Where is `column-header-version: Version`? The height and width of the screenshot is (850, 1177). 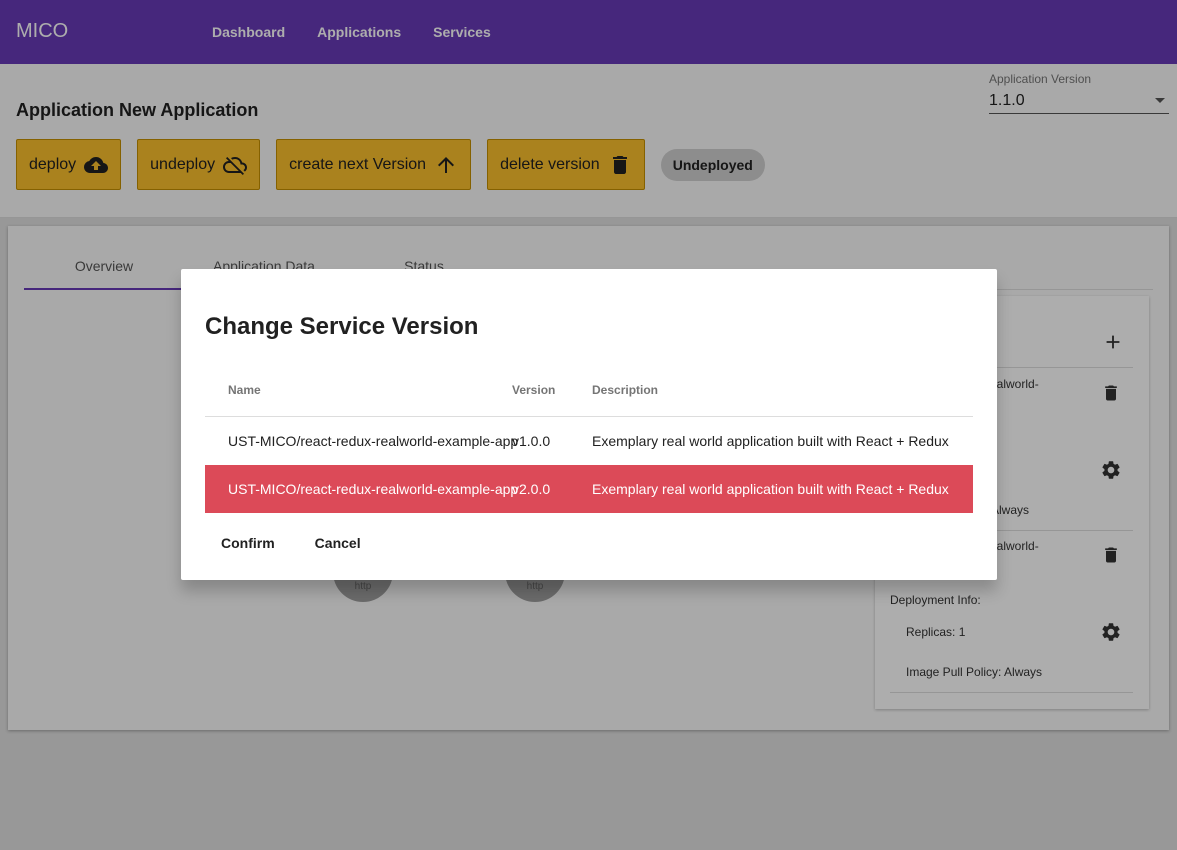
column-header-version: Version is located at coordinates (534, 390).